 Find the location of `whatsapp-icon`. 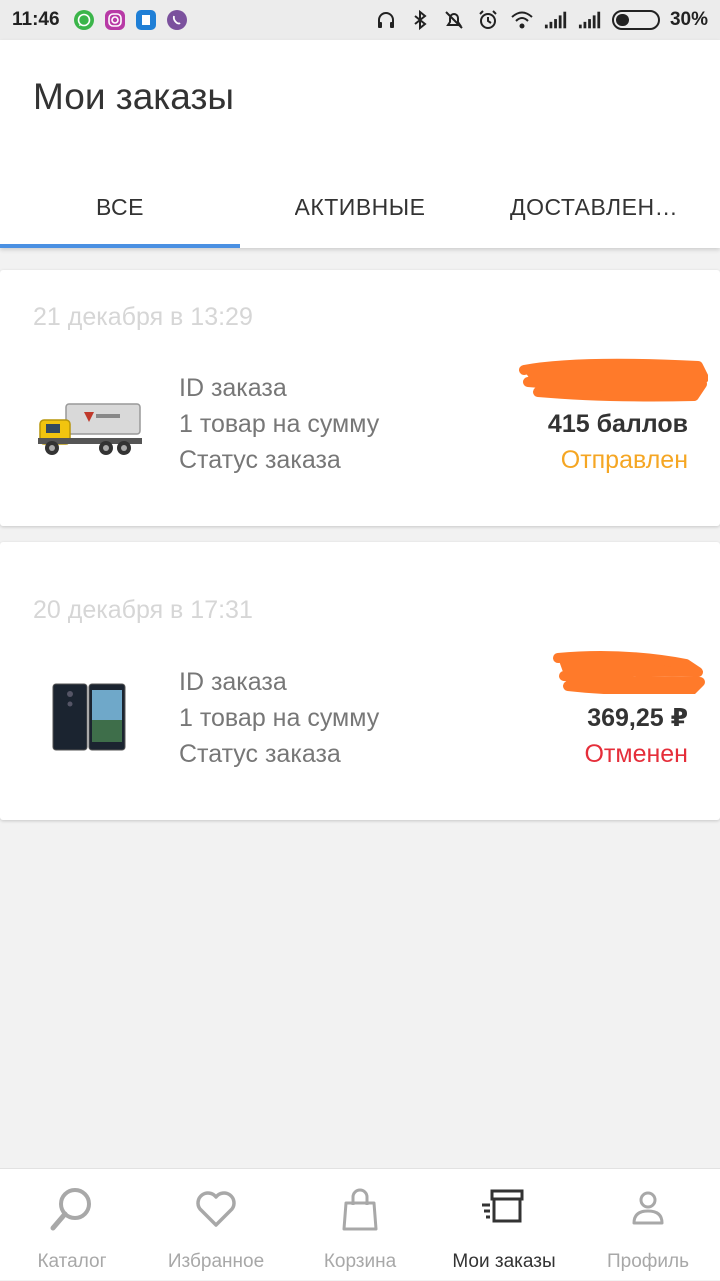

whatsapp-icon is located at coordinates (84, 20).